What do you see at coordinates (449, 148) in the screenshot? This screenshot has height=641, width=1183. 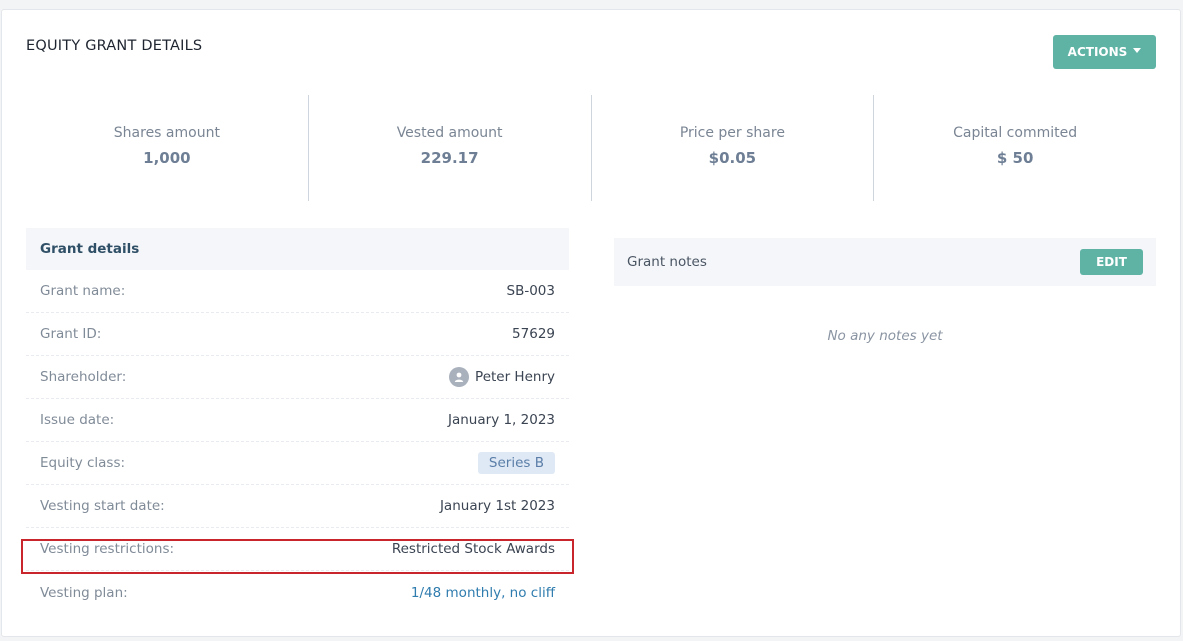 I see `stat-vested-amount: Vested amount 229.17` at bounding box center [449, 148].